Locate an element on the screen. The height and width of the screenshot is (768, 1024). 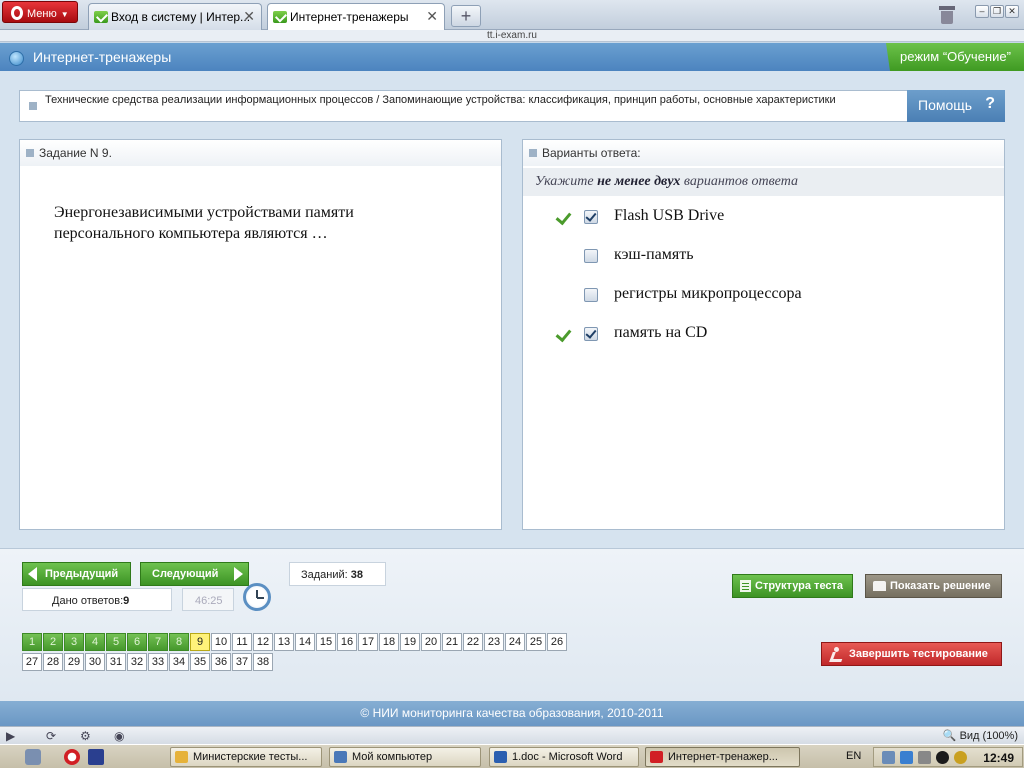
question-number-cell: 18 is located at coordinates (389, 642).